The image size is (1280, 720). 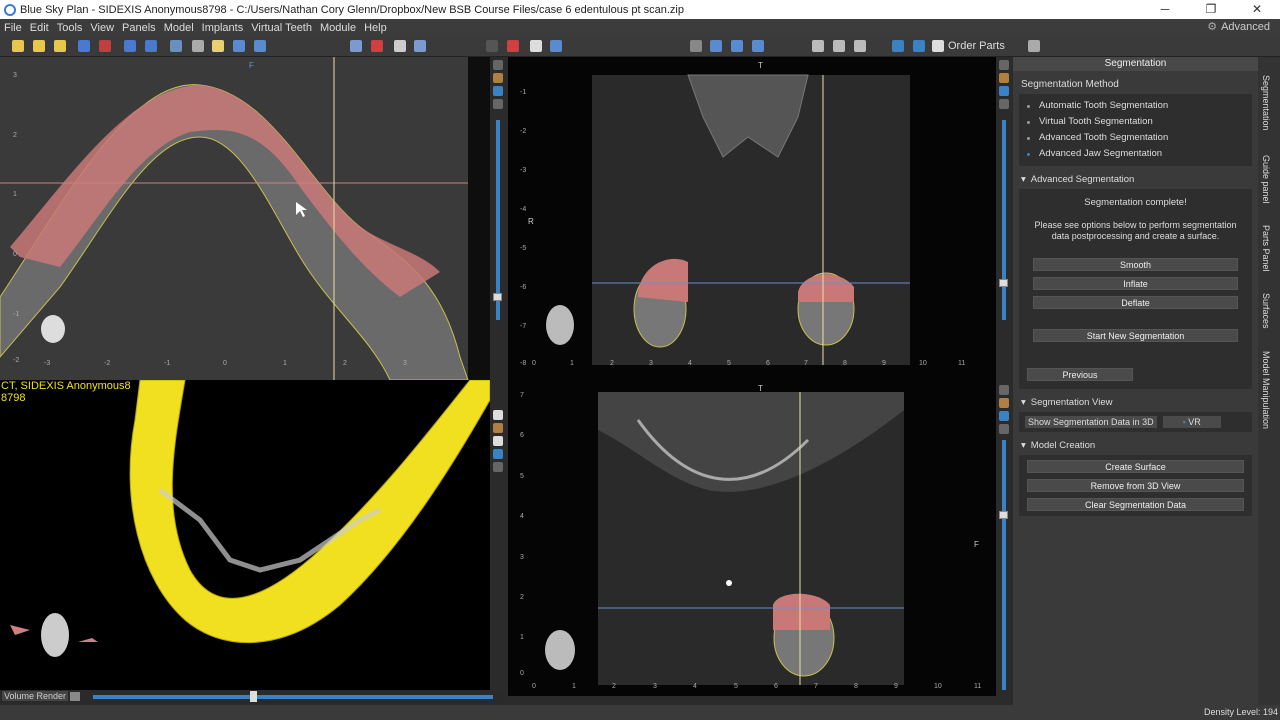 I want to click on start-new-segmentation-button: Start New Segmentation, so click(x=1135, y=335).